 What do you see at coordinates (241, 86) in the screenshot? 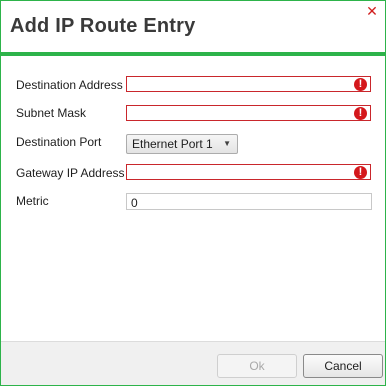
I see `destination-address-input` at bounding box center [241, 86].